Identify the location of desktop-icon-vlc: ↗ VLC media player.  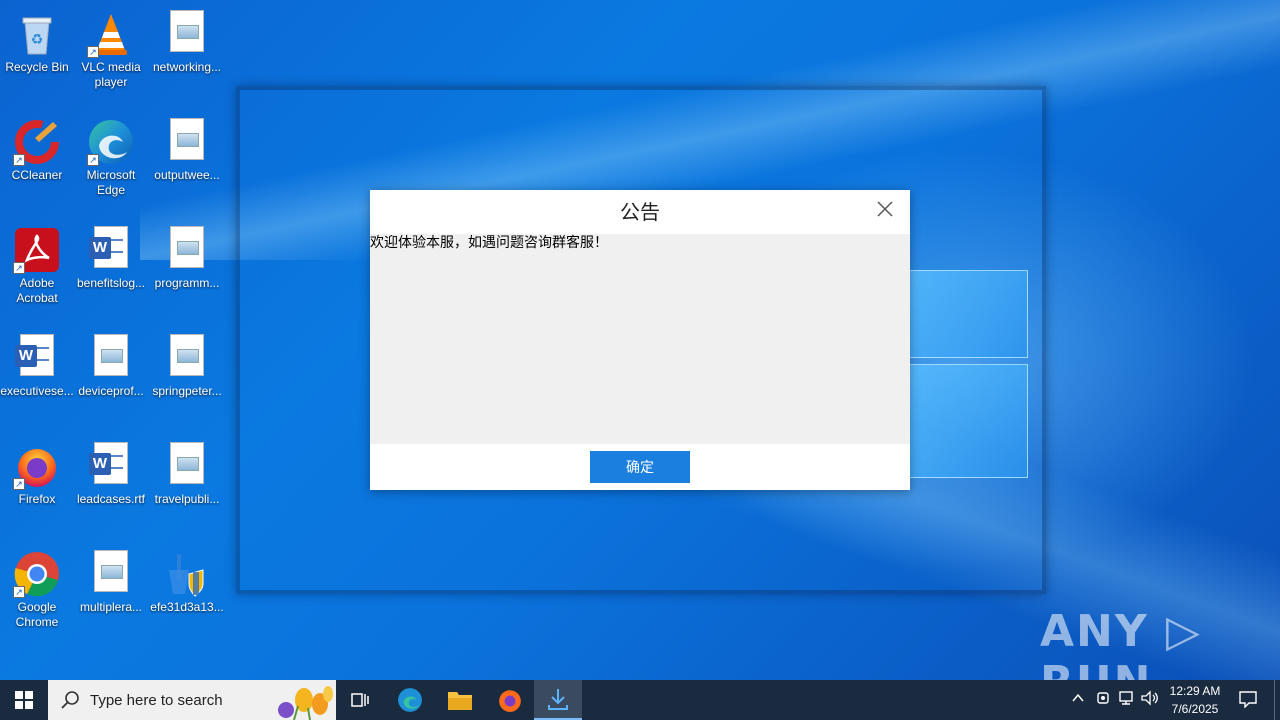
(111, 54).